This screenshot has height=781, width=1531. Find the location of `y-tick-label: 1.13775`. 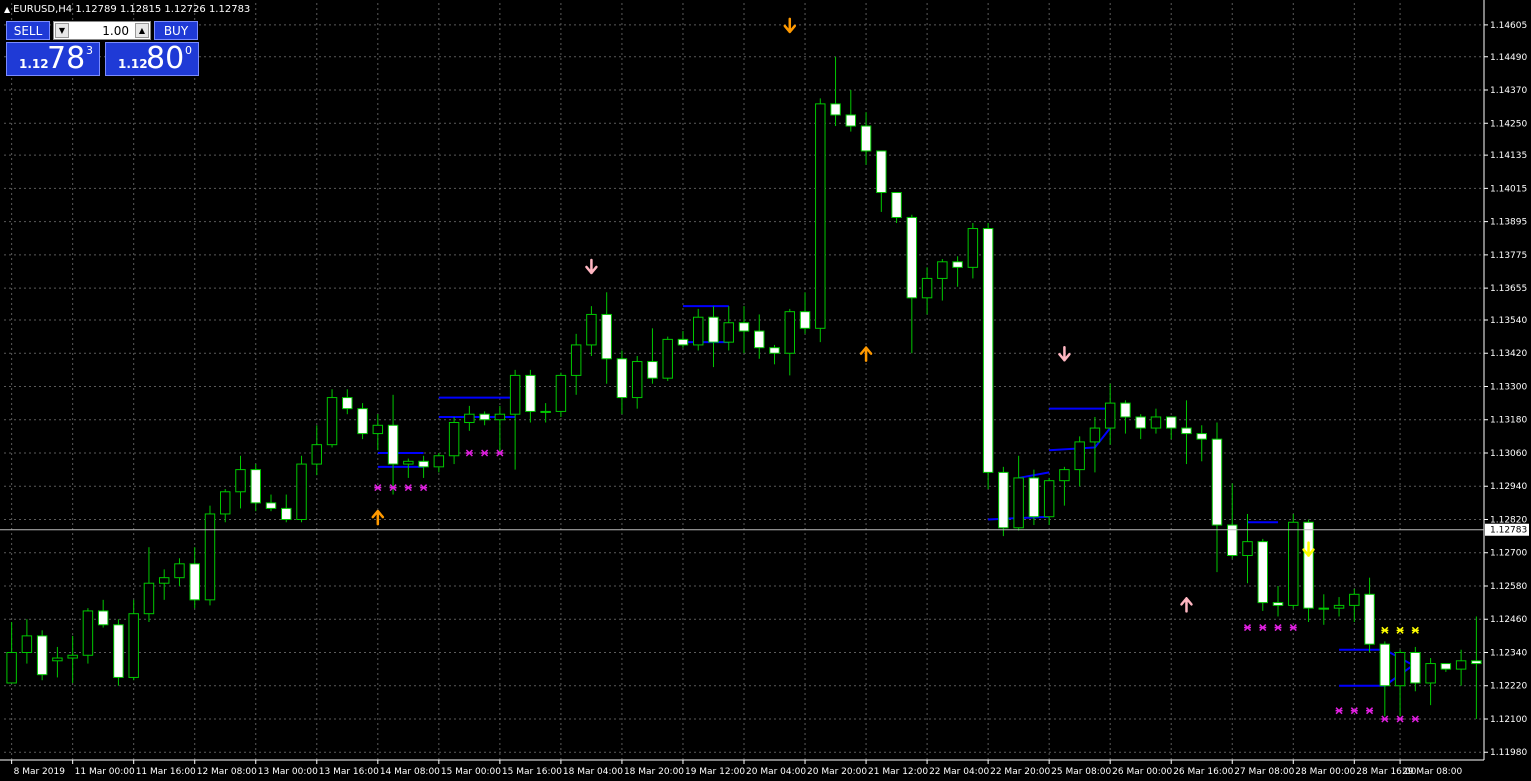

y-tick-label: 1.13775 is located at coordinates (1508, 256).